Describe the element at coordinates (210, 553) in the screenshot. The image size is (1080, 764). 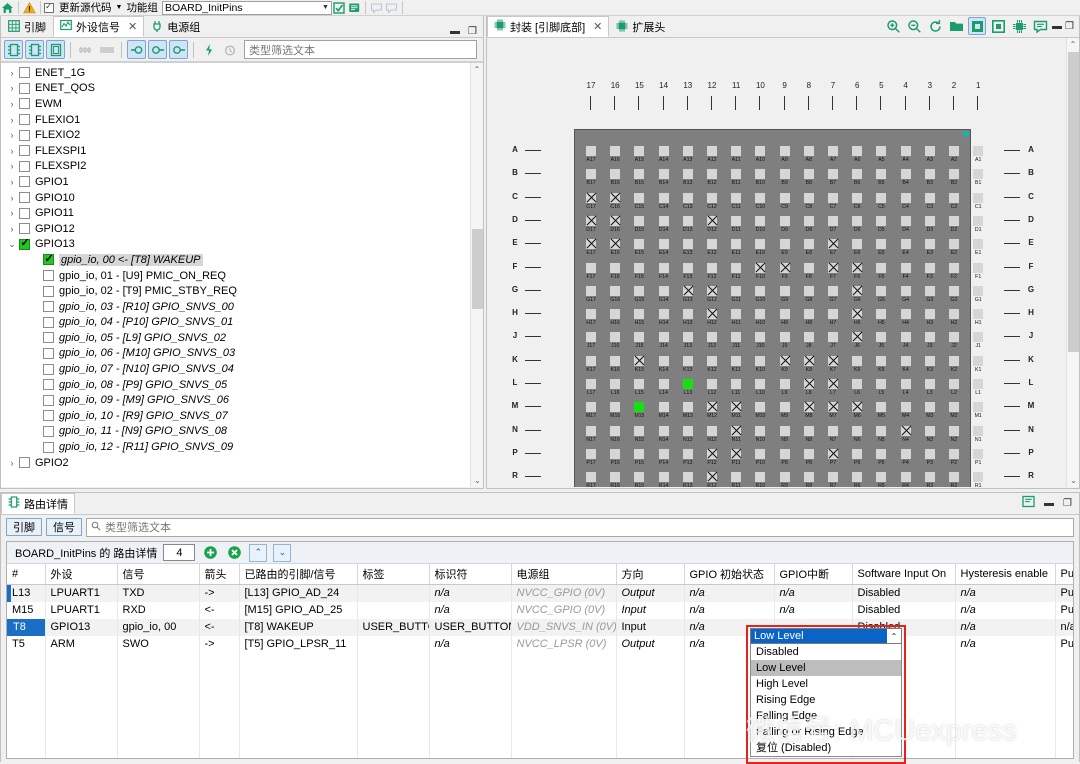
I see `add-icon` at that location.